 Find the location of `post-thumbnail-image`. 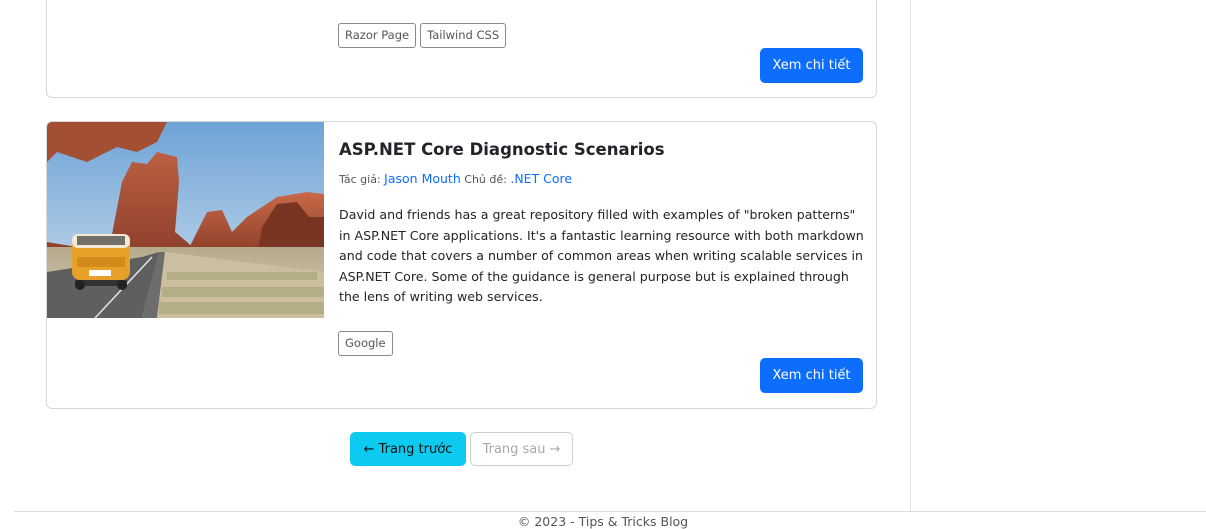

post-thumbnail-image is located at coordinates (185, 220).